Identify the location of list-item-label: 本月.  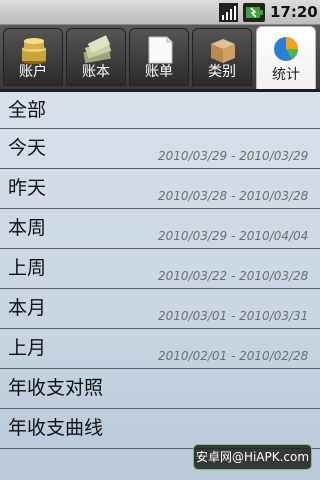
(27, 308).